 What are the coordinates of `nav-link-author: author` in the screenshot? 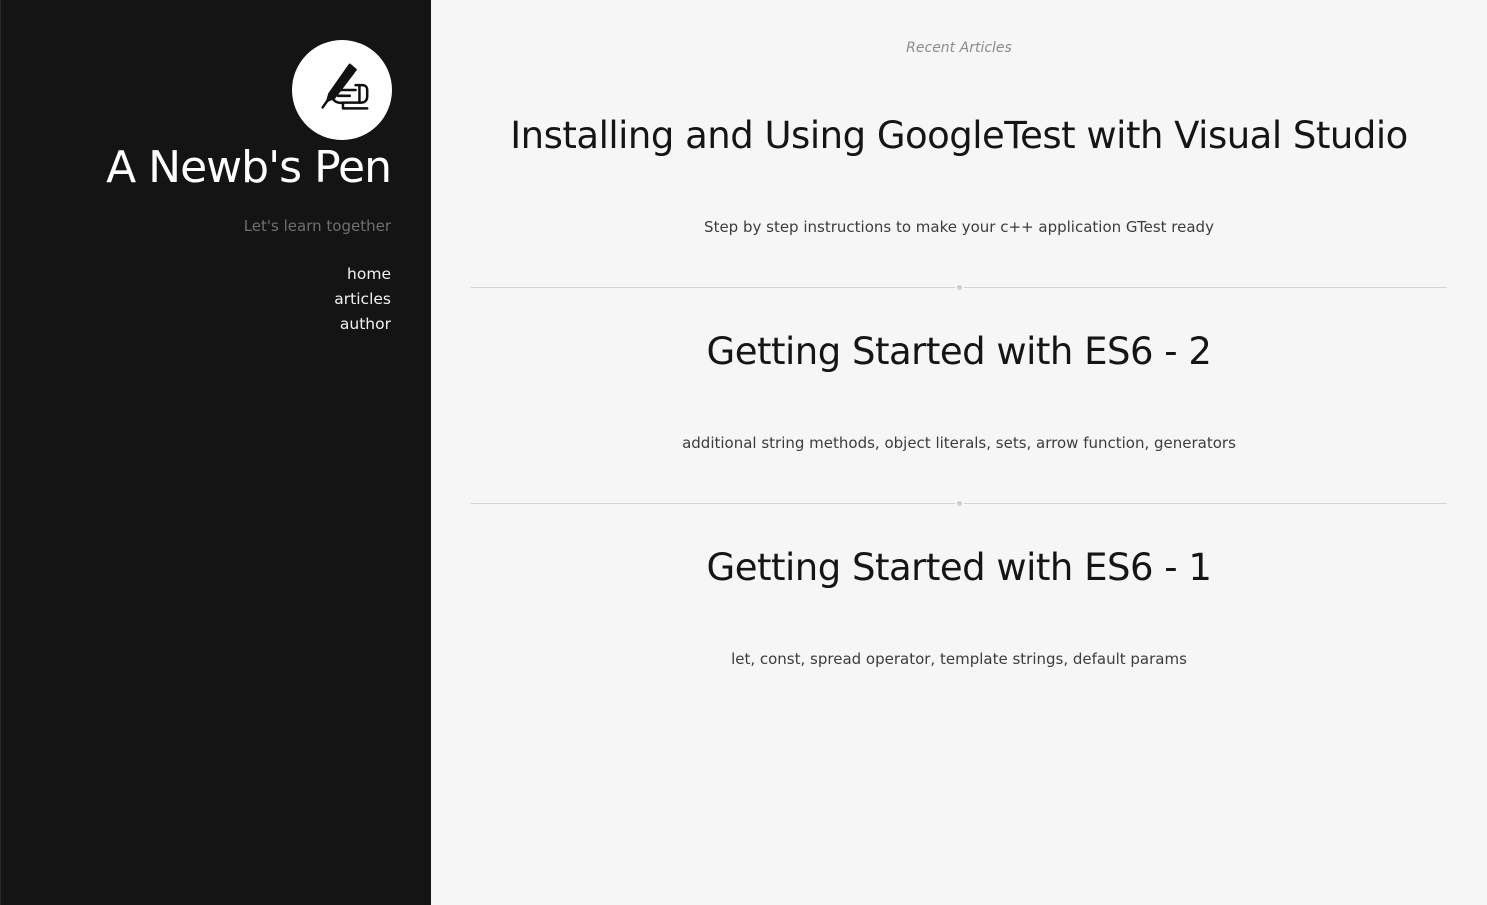 It's located at (362, 324).